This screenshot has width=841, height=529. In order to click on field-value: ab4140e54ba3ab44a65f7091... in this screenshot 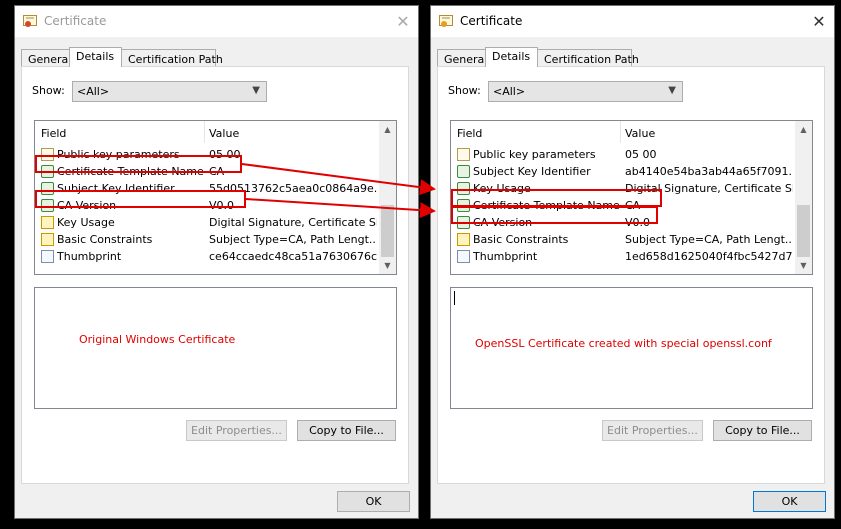, I will do `click(709, 171)`.